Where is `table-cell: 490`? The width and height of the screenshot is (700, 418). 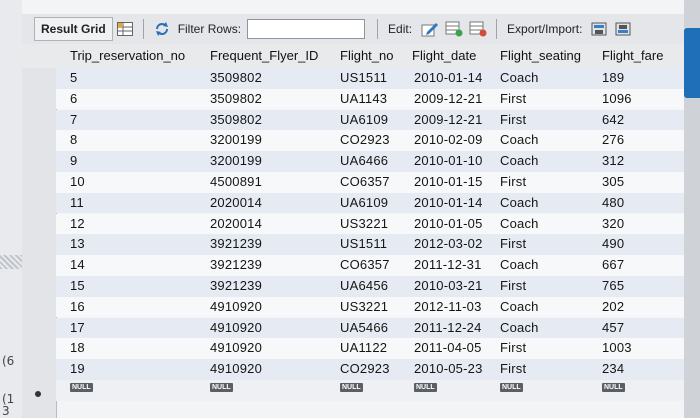
table-cell: 490 is located at coordinates (613, 243).